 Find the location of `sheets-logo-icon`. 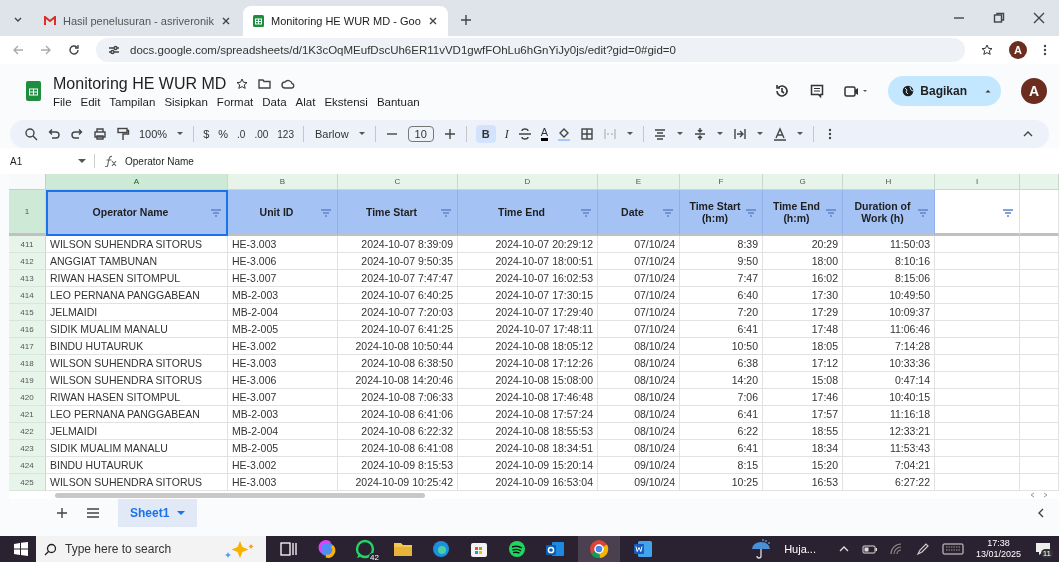

sheets-logo-icon is located at coordinates (33, 91).